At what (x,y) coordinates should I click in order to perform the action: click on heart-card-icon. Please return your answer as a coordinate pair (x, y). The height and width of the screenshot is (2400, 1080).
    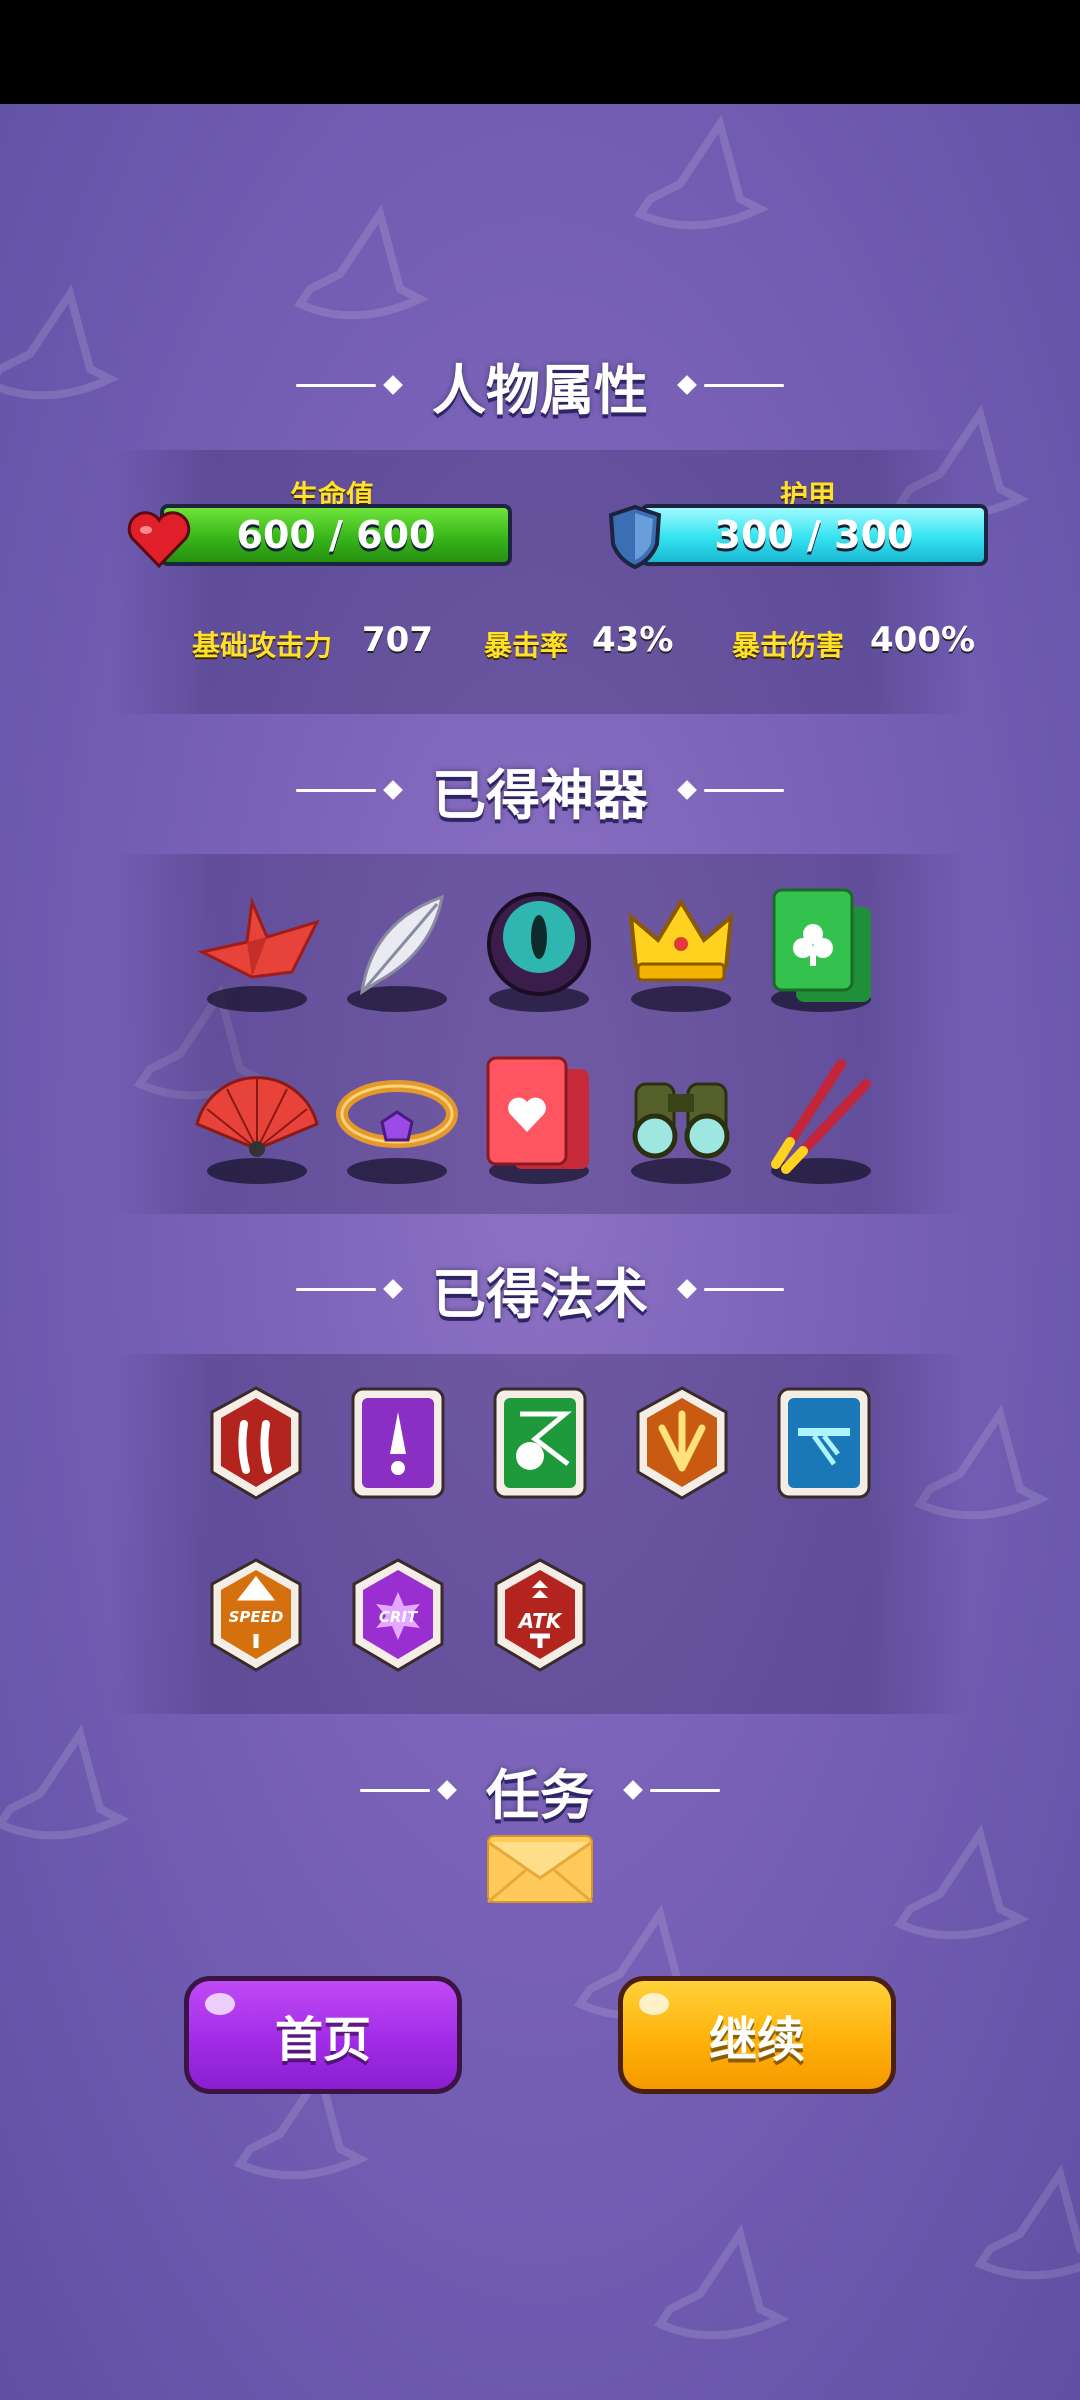
    Looking at the image, I should click on (539, 1119).